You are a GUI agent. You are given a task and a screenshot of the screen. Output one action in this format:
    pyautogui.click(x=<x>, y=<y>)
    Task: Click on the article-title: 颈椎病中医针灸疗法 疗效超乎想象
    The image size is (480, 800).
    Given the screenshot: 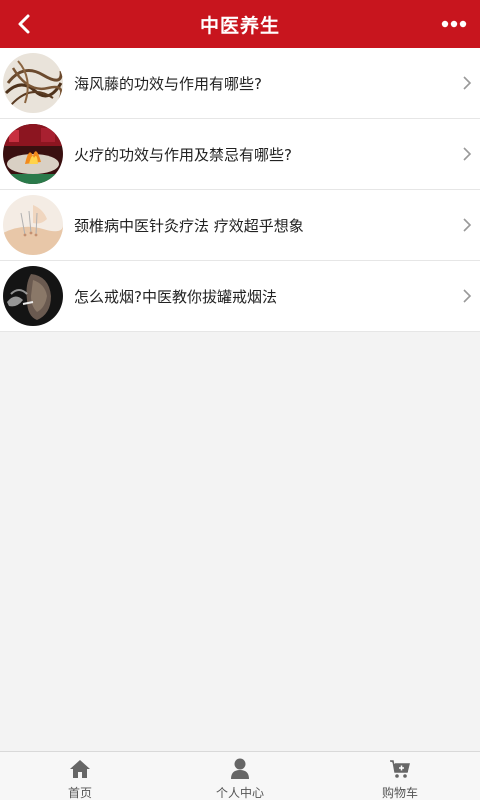 What is the action you would take?
    pyautogui.click(x=189, y=225)
    